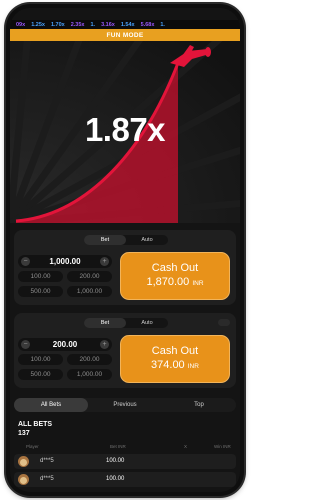 This screenshot has height=500, width=320. Describe the element at coordinates (78, 25) in the screenshot. I see `history-multiplier: 2.35x` at that location.